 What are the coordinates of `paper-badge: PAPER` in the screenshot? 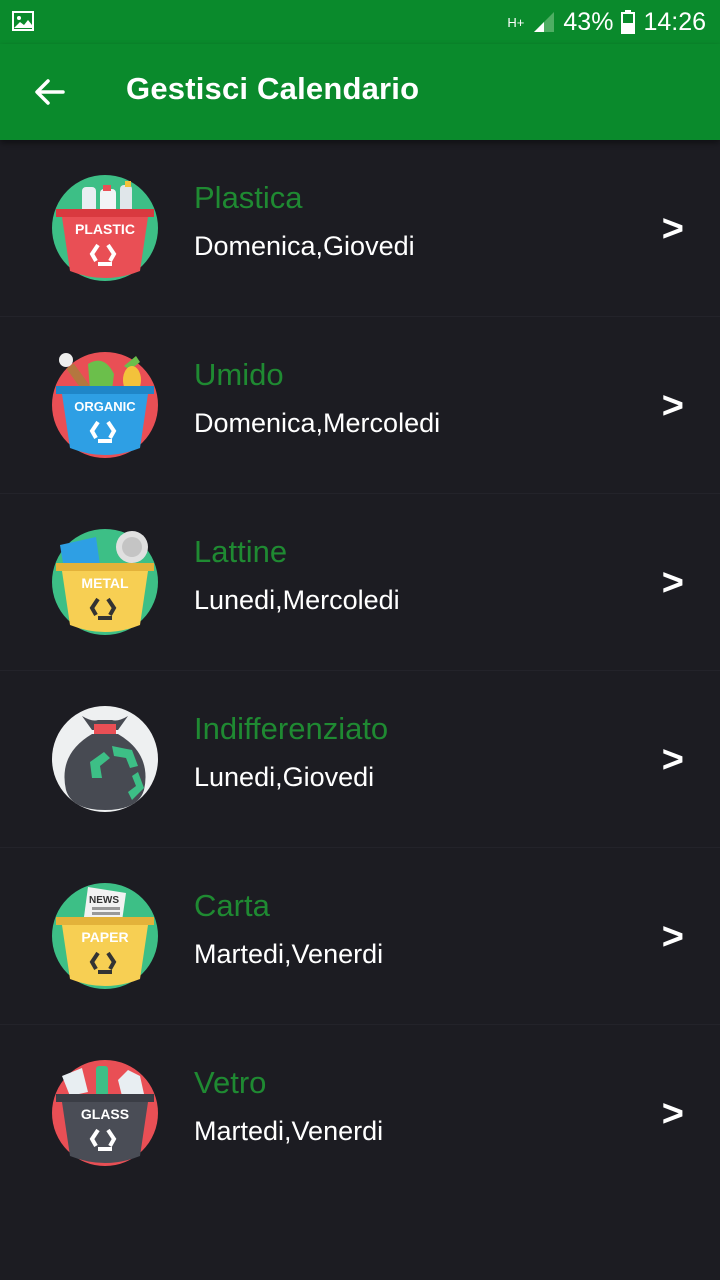 It's located at (104, 937).